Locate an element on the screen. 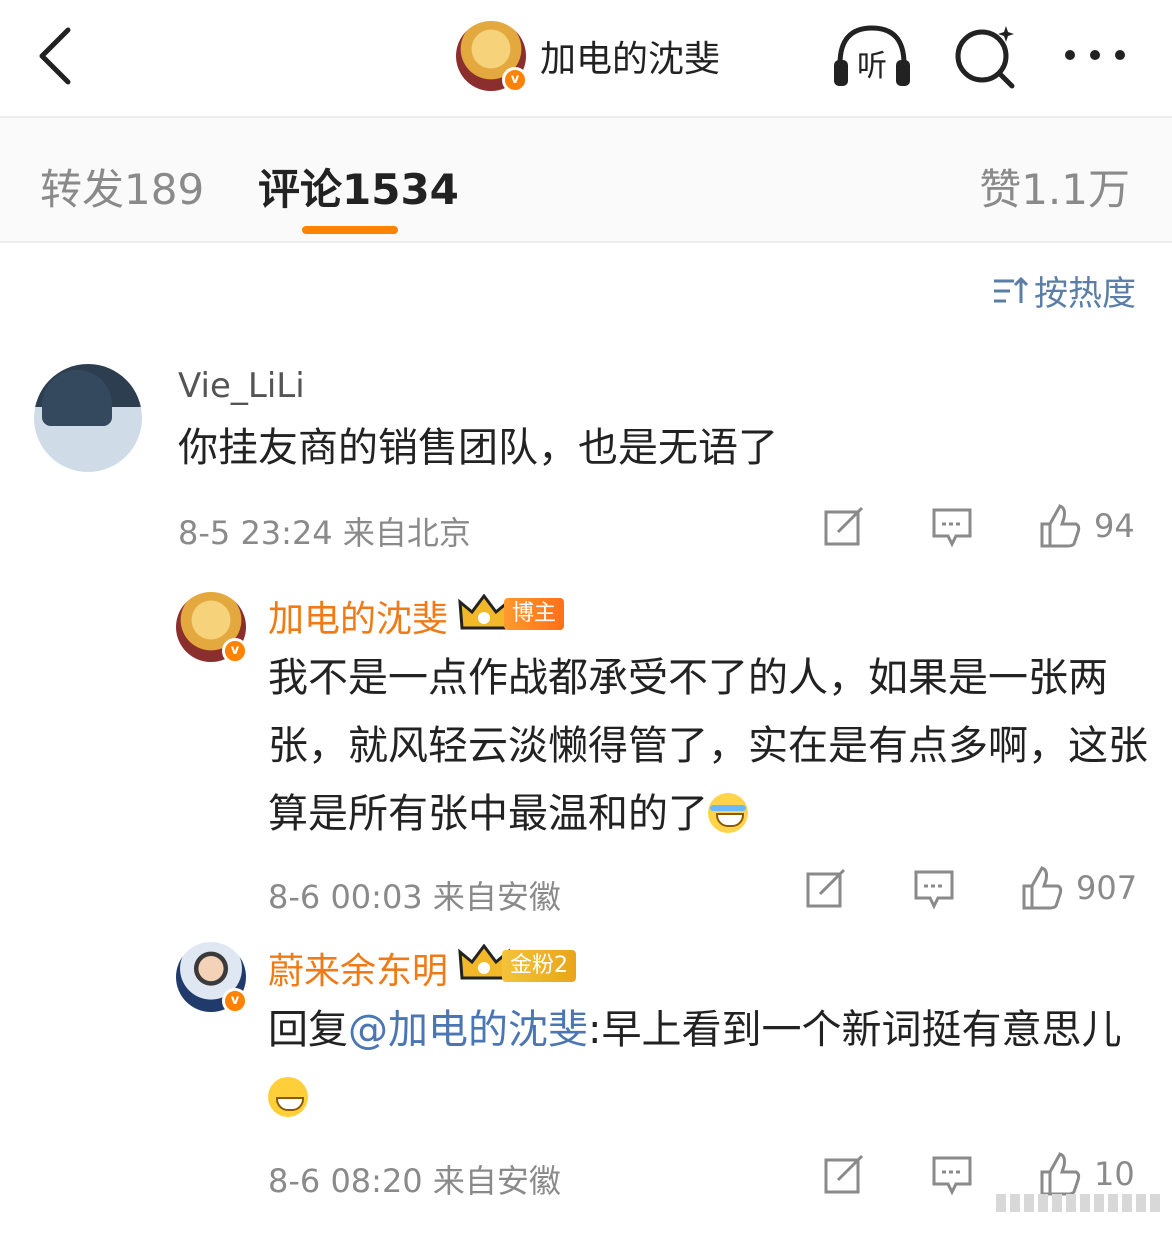 The height and width of the screenshot is (1236, 1172). comment-text: 你挂友商的销售团队，也是无语了 is located at coordinates (478, 448).